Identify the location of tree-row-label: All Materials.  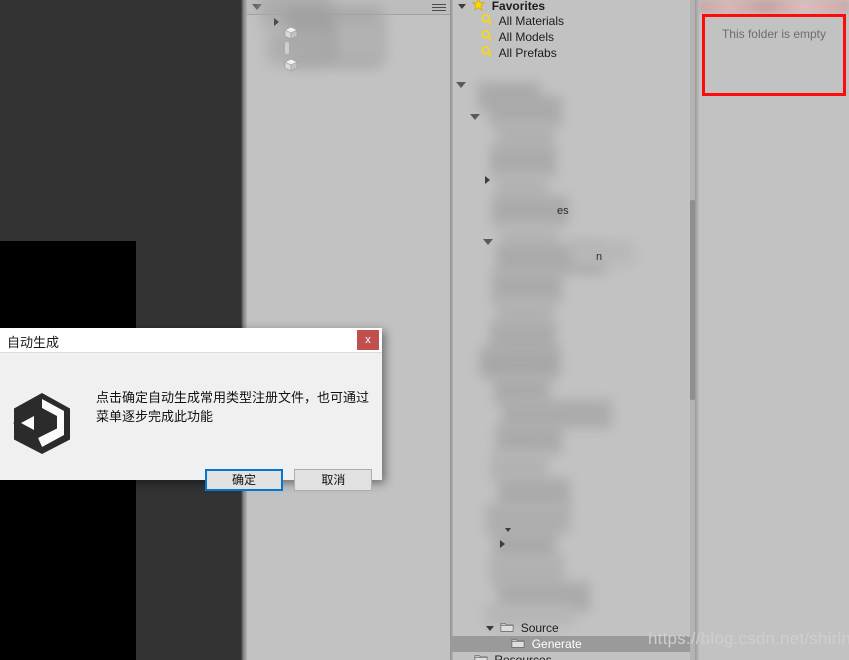
(531, 21).